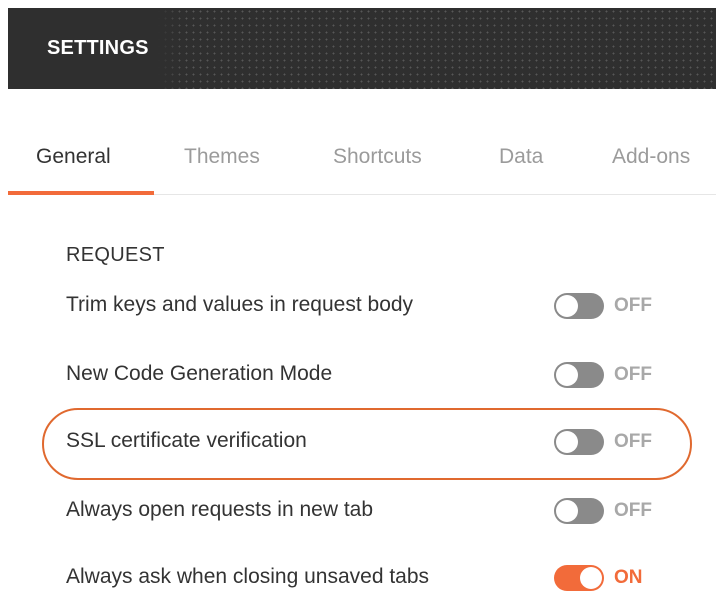  Describe the element at coordinates (98, 48) in the screenshot. I see `page-title: SETTINGS` at that location.